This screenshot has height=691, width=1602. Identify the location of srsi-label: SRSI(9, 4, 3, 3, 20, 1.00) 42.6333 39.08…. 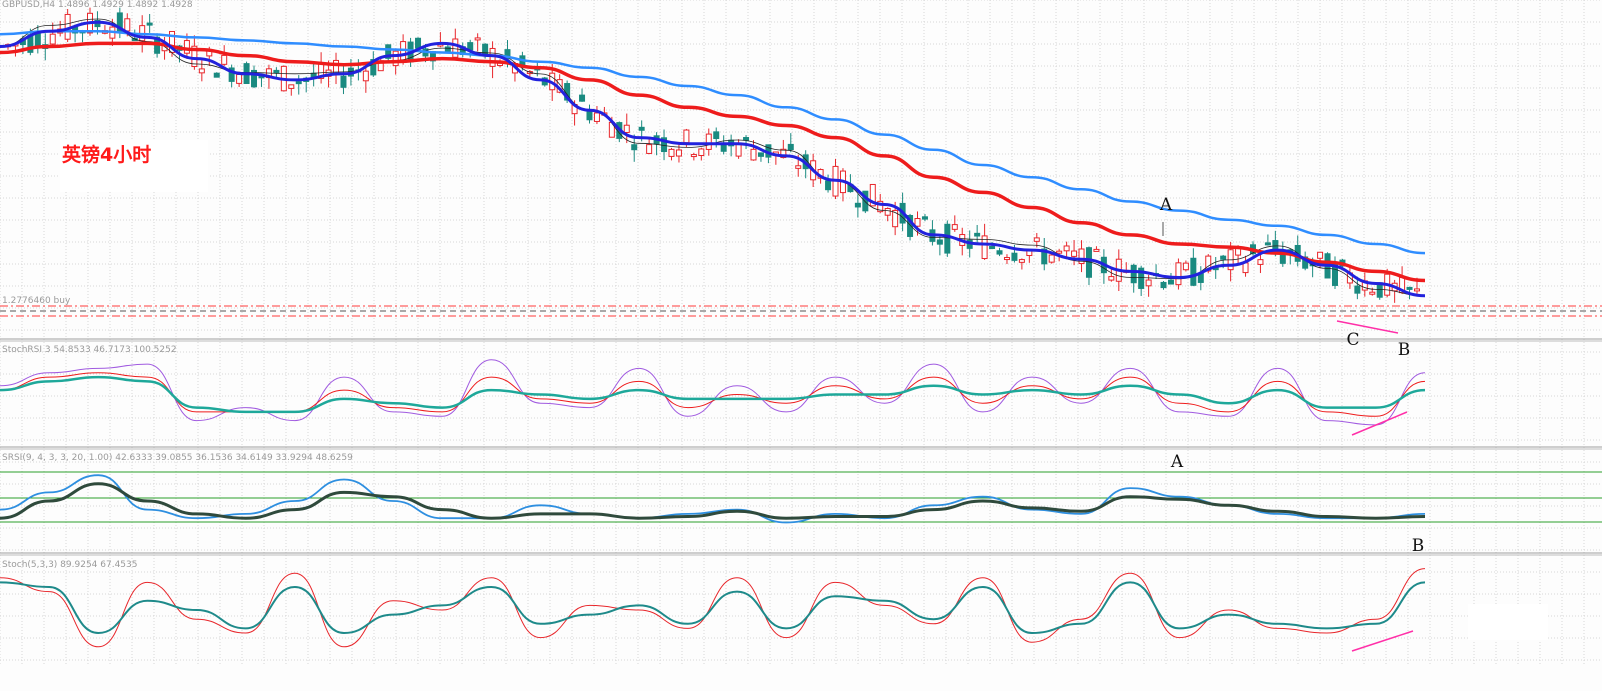
(177, 458).